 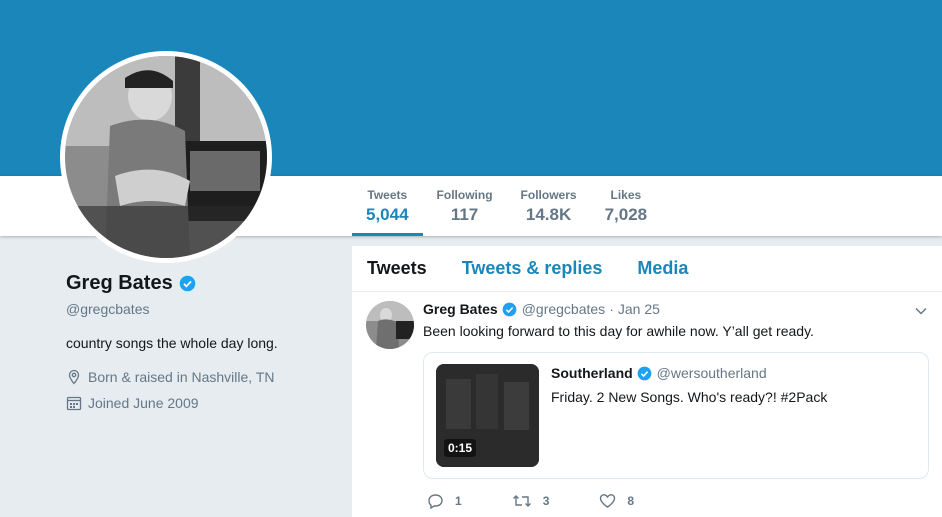 What do you see at coordinates (921, 311) in the screenshot?
I see `chevron-down-icon` at bounding box center [921, 311].